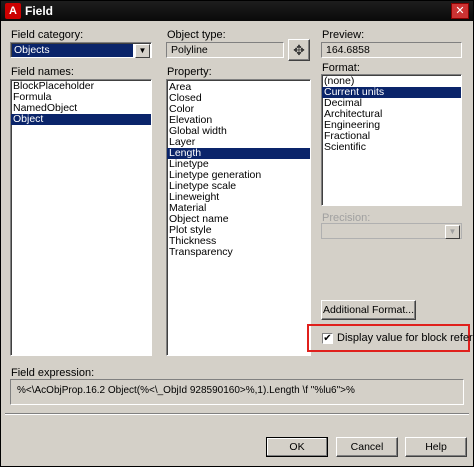  I want to click on ok-button: OK, so click(297, 447).